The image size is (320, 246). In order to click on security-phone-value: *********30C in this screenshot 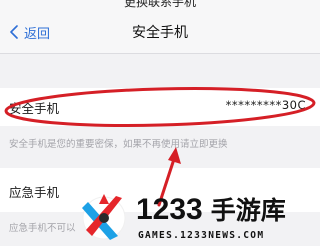, I will do `click(265, 105)`.